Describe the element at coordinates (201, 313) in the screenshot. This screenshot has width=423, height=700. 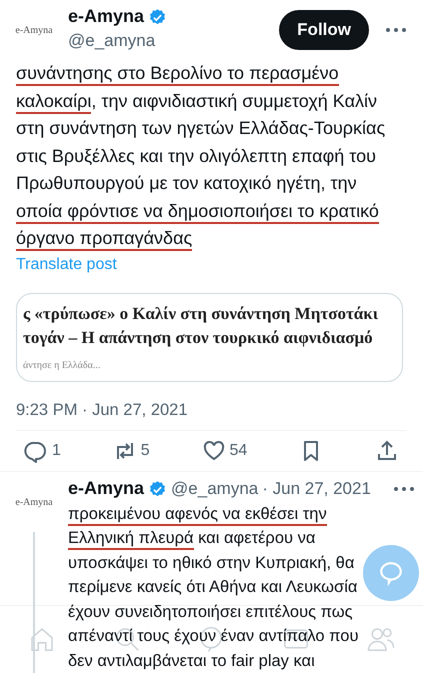
I see `article-title: ς «τρύπωσε» ο Καλίν στη συνάντηση Μητσοτάκι` at that location.